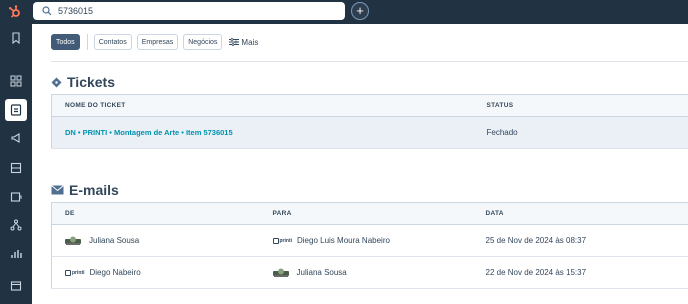  I want to click on column-header-ticket-name: NOME DO TICKET, so click(262, 105).